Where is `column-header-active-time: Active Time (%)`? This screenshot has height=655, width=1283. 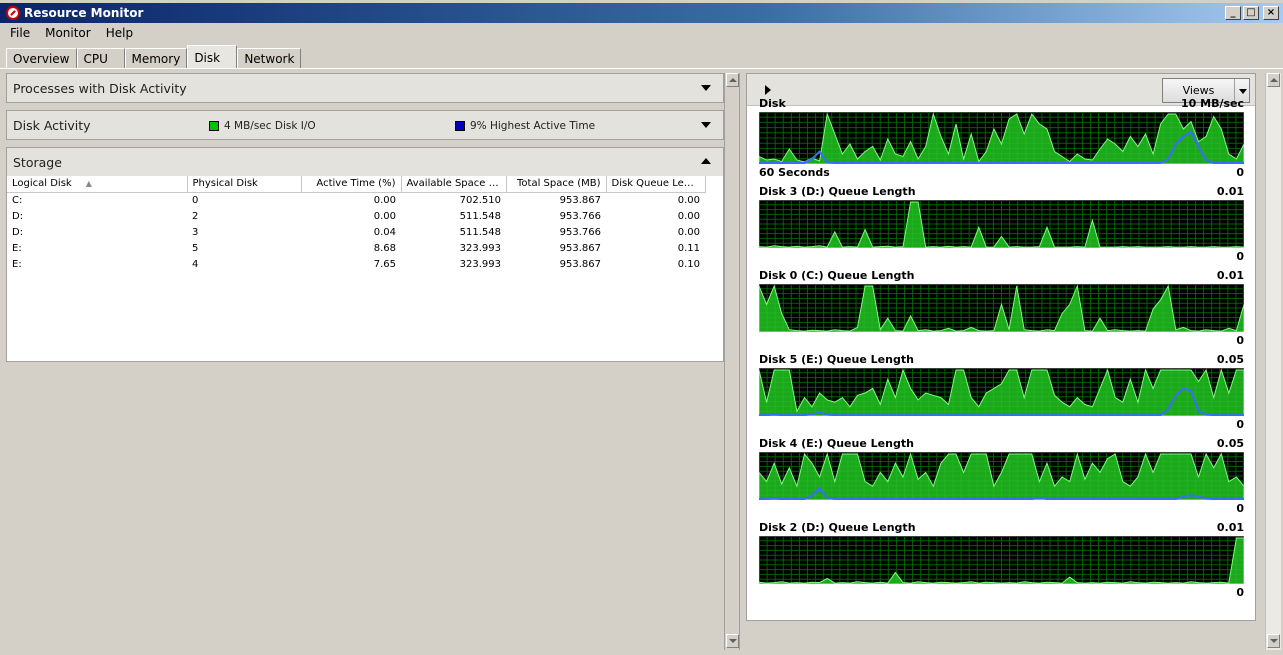
column-header-active-time: Active Time (%) is located at coordinates (351, 184).